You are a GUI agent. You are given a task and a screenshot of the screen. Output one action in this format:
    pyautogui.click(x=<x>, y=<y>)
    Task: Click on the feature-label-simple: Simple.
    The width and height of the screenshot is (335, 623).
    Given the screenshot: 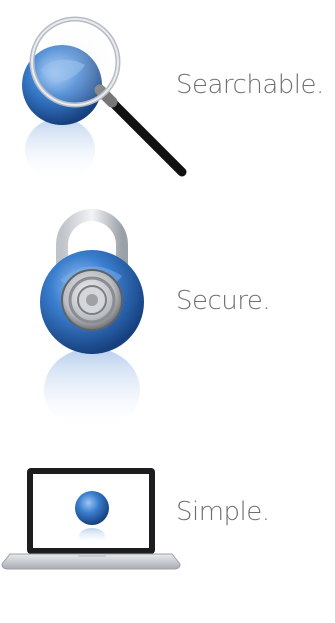 What is the action you would take?
    pyautogui.click(x=223, y=512)
    